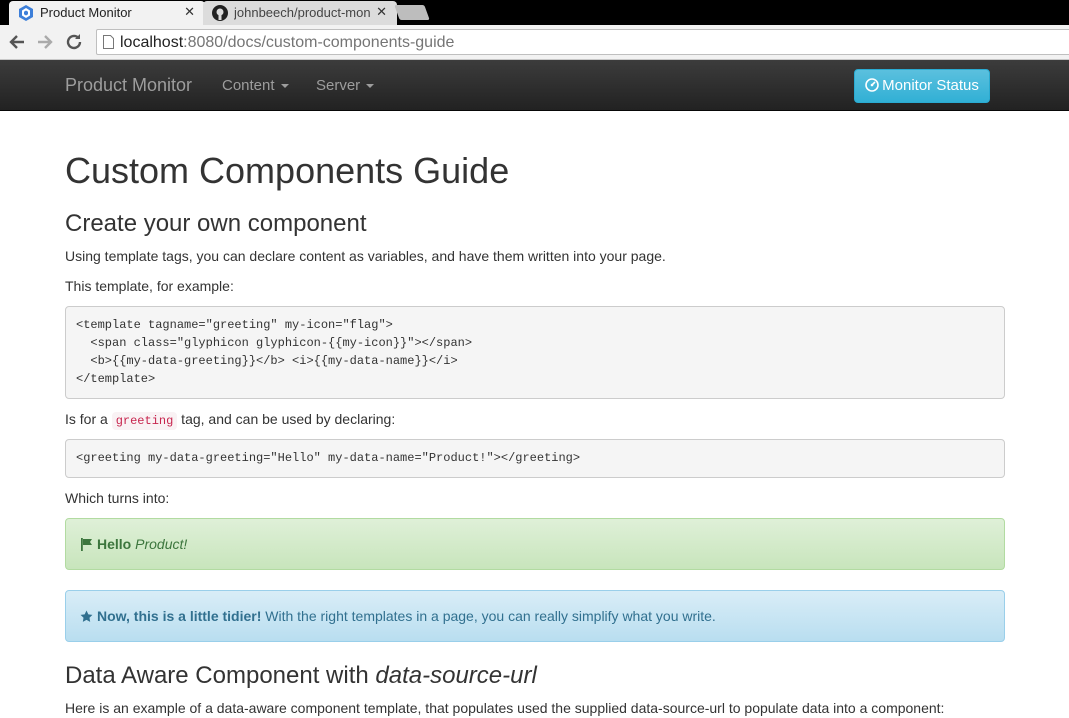  I want to click on turns-into-label: Which turns into:, so click(117, 498).